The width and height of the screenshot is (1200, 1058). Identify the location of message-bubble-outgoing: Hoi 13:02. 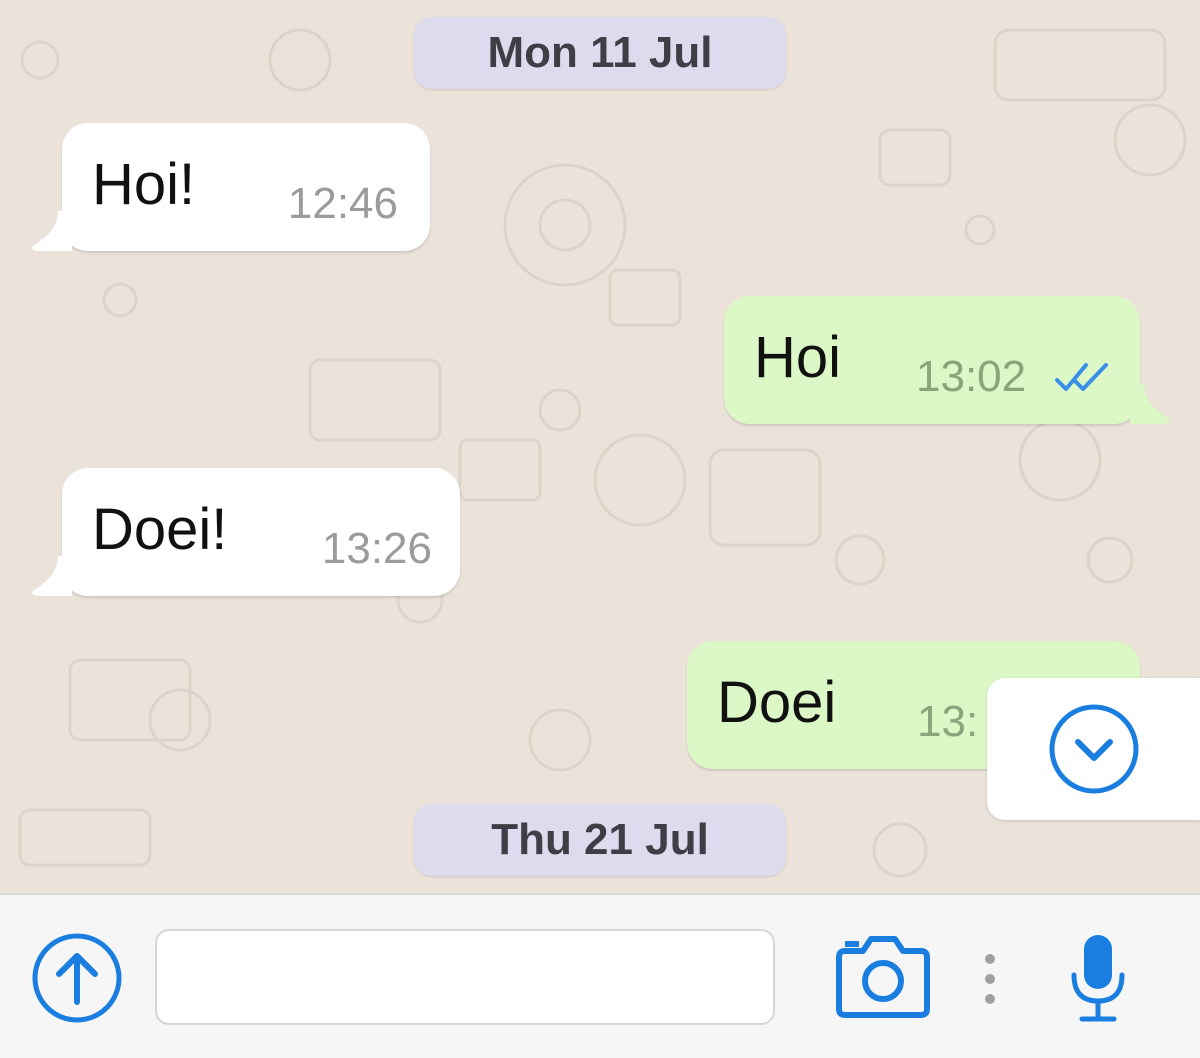
(947, 360).